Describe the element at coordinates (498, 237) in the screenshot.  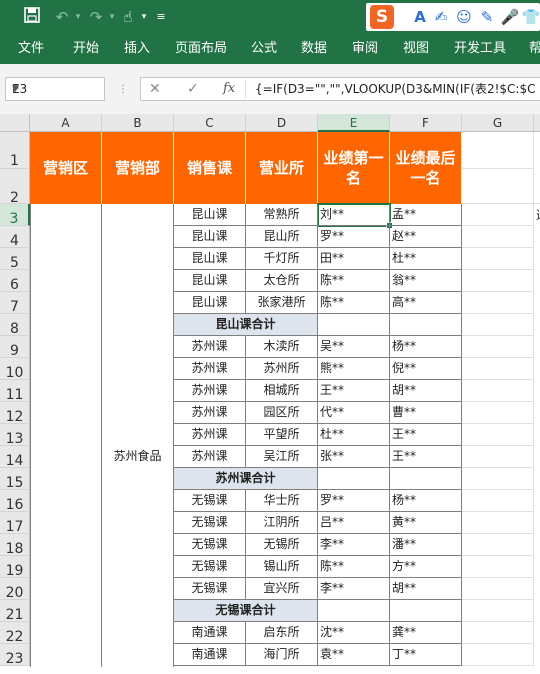
I see `cell-g4` at that location.